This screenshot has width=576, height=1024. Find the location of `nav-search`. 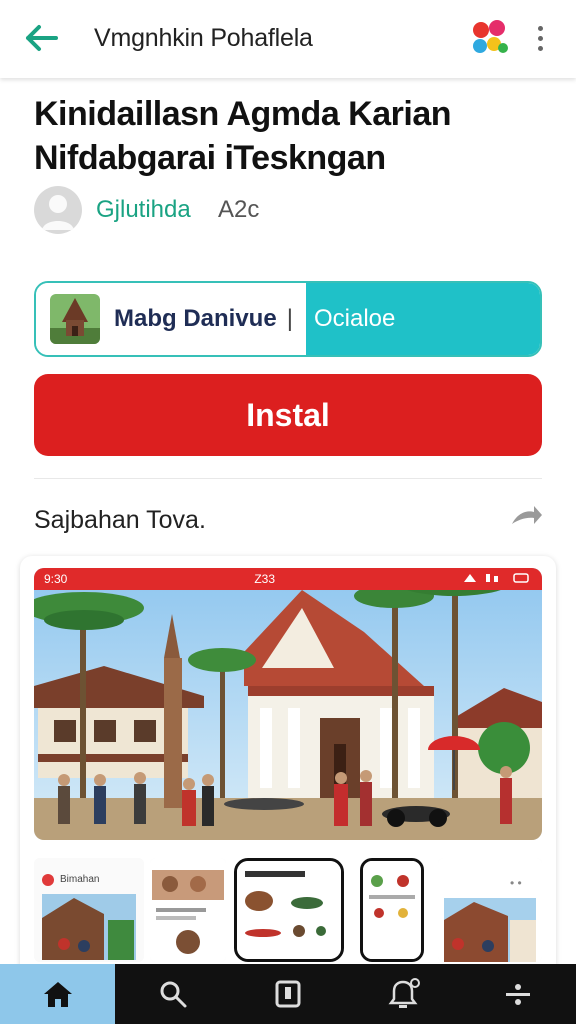

nav-search is located at coordinates (172, 994).